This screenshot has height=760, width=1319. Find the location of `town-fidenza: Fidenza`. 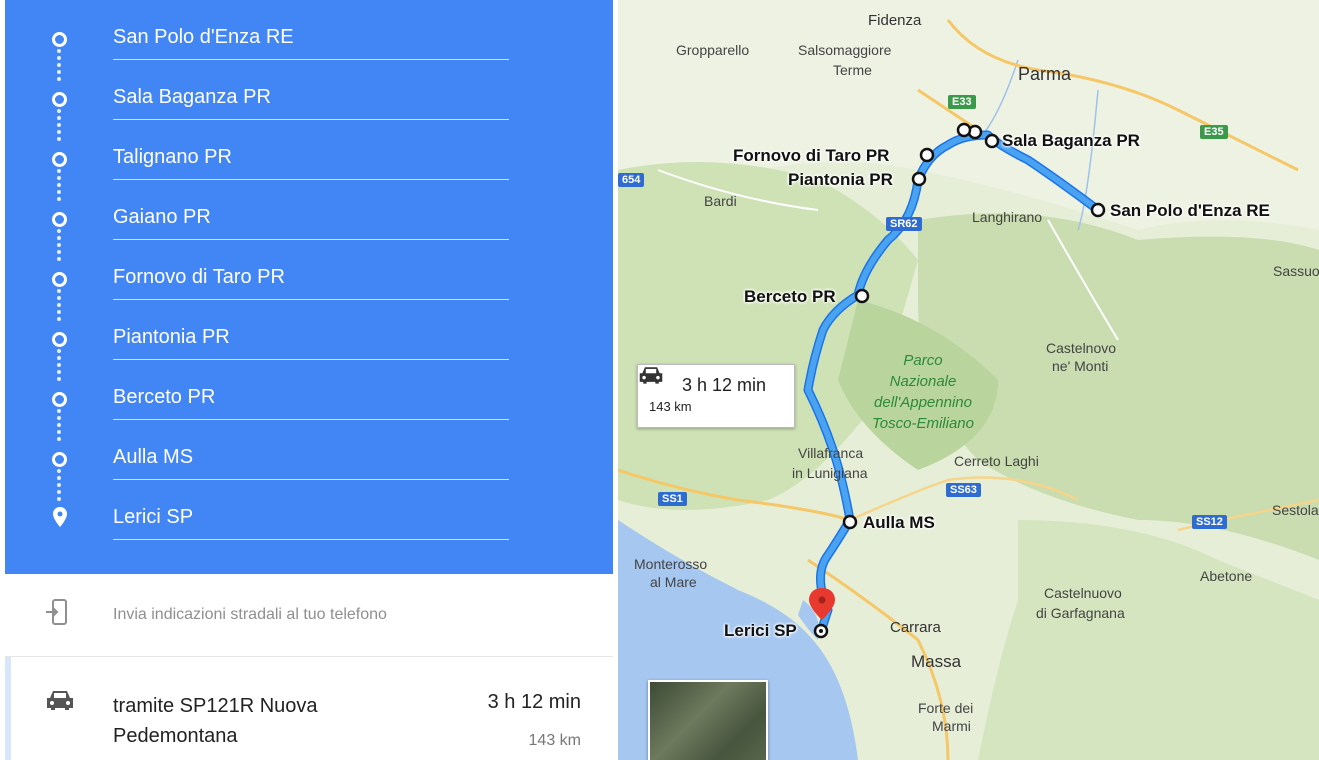

town-fidenza: Fidenza is located at coordinates (895, 20).